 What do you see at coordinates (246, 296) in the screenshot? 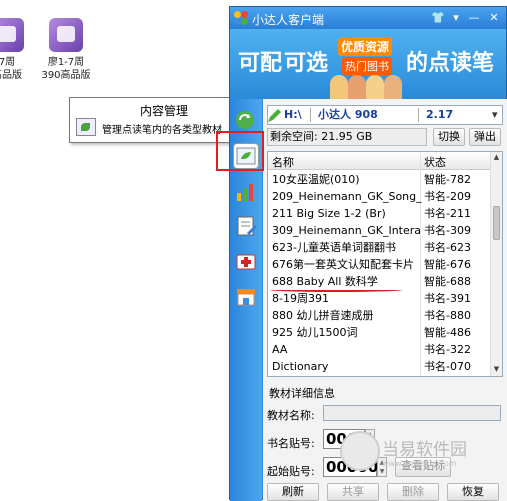
I see `store-icon` at bounding box center [246, 296].